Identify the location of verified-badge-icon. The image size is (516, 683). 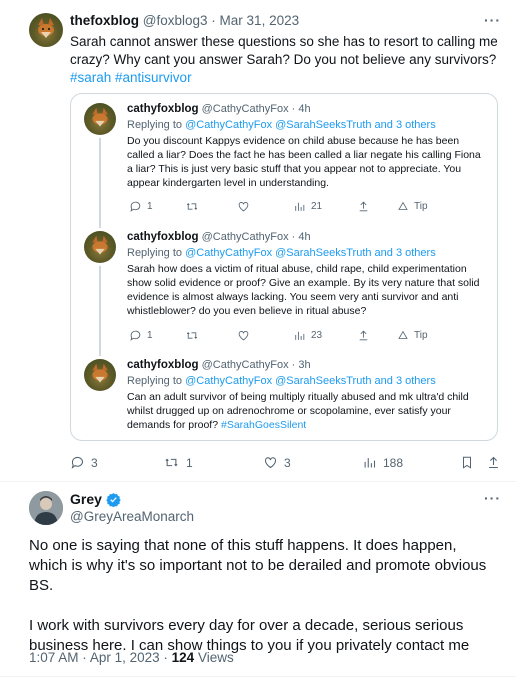
(113, 499).